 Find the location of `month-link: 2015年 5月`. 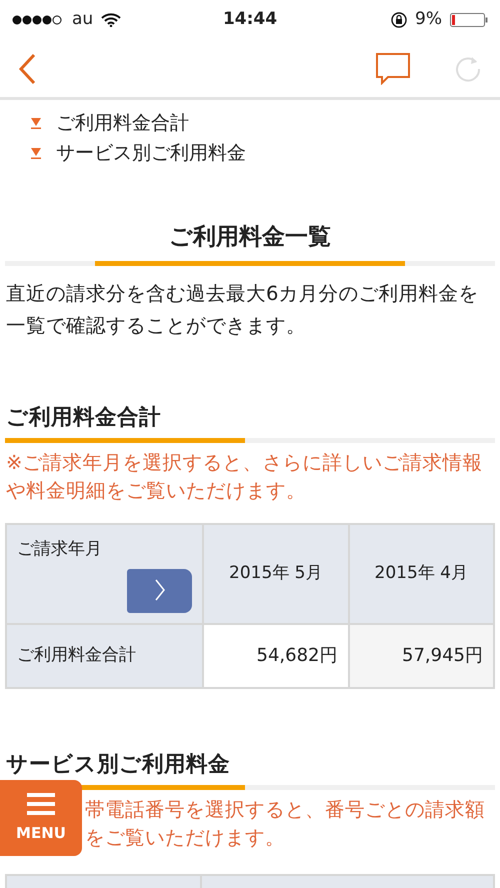

month-link: 2015年 5月 is located at coordinates (275, 573).